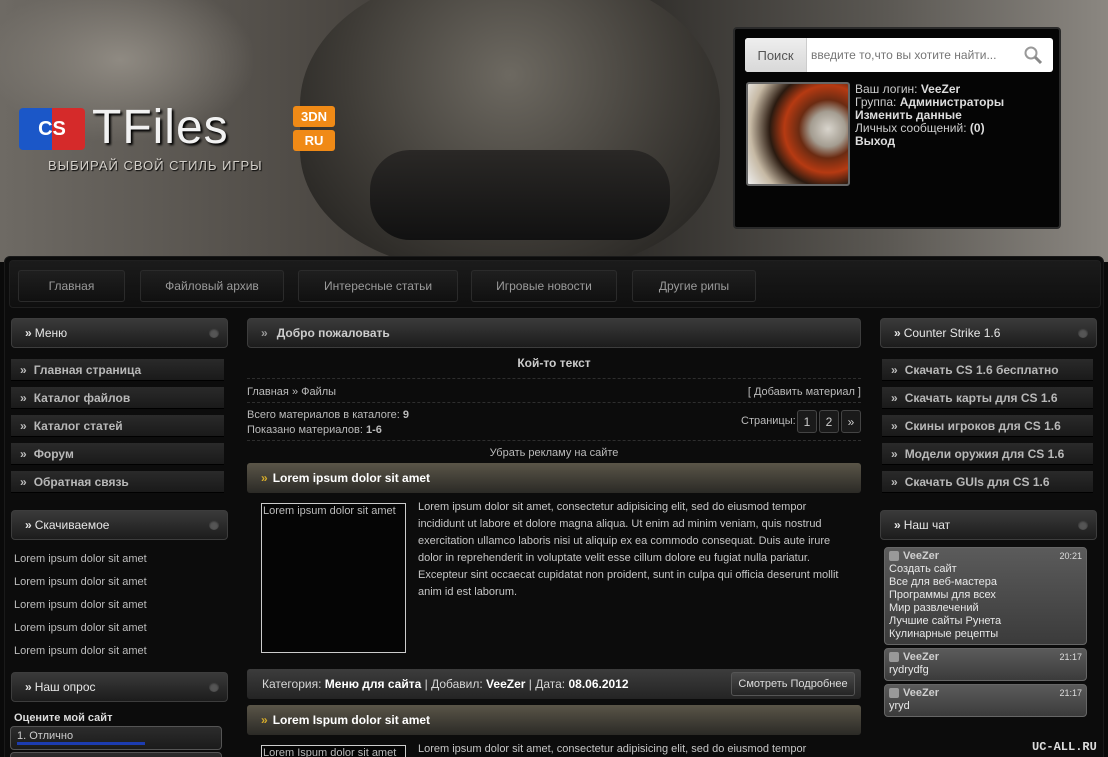 The height and width of the screenshot is (757, 1108). I want to click on cs-link-weapons: » Модели оружия для CS 1.6, so click(987, 454).